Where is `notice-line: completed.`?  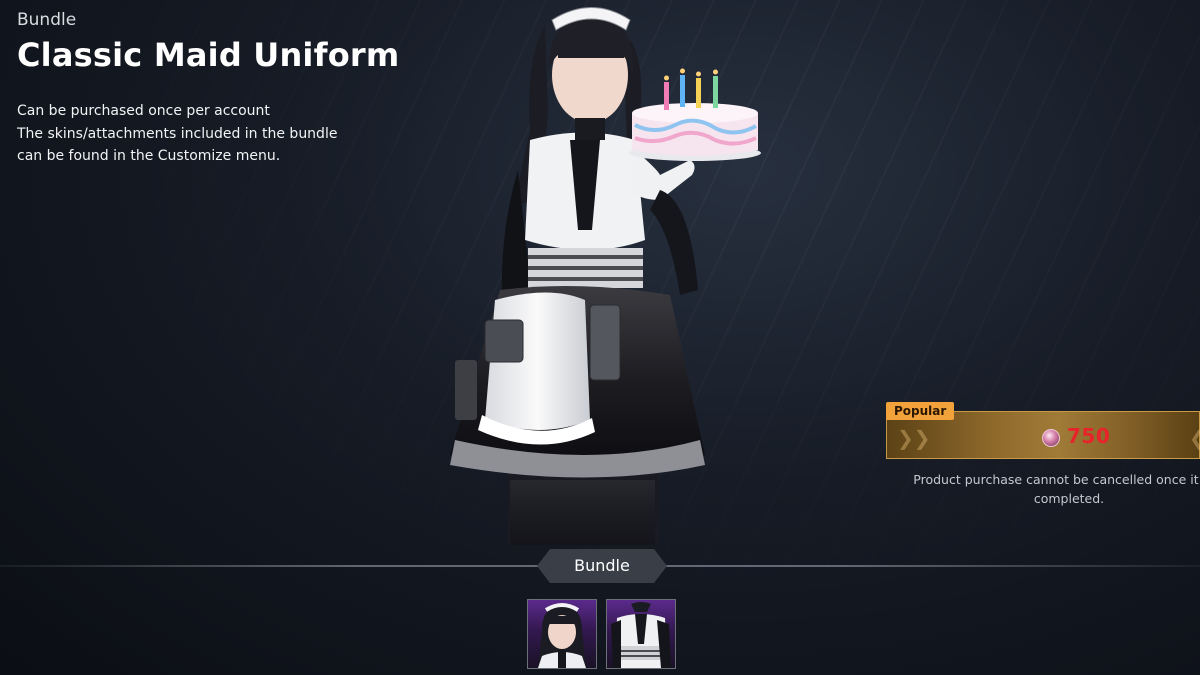
notice-line: completed. is located at coordinates (1069, 498).